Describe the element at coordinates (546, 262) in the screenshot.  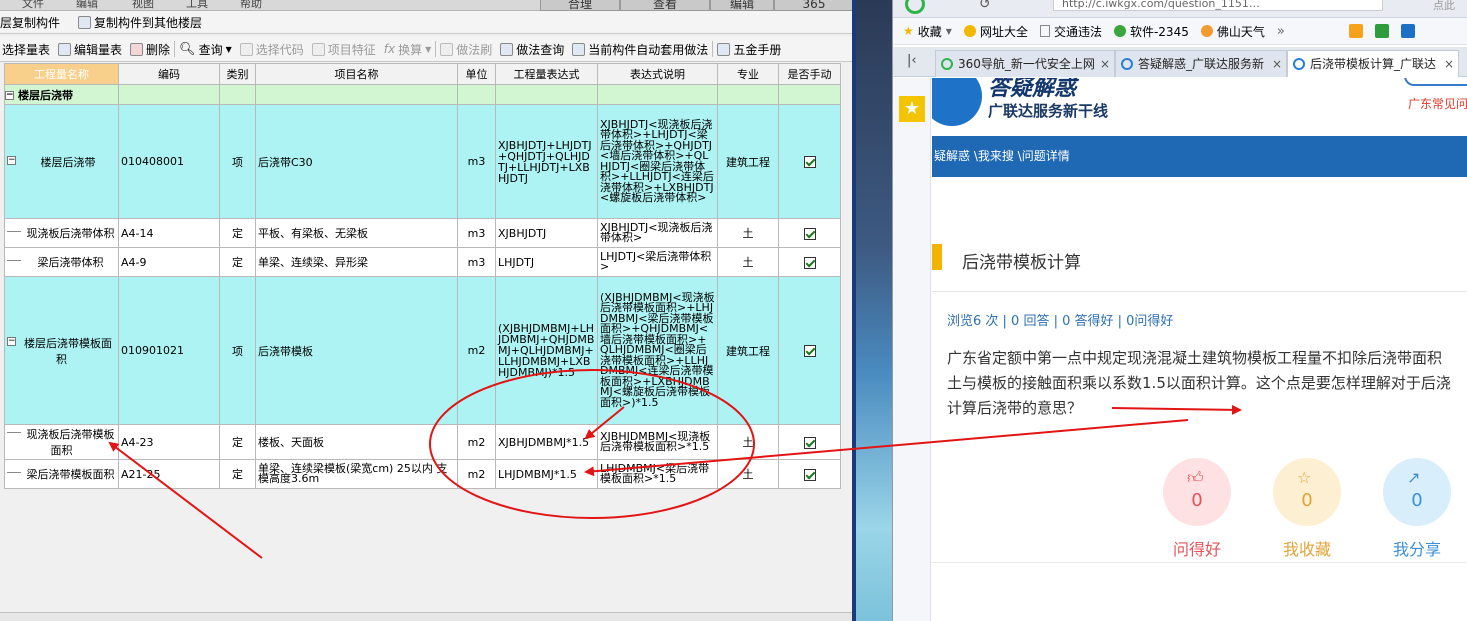
I see `expression-cell: LHJDTJ` at that location.